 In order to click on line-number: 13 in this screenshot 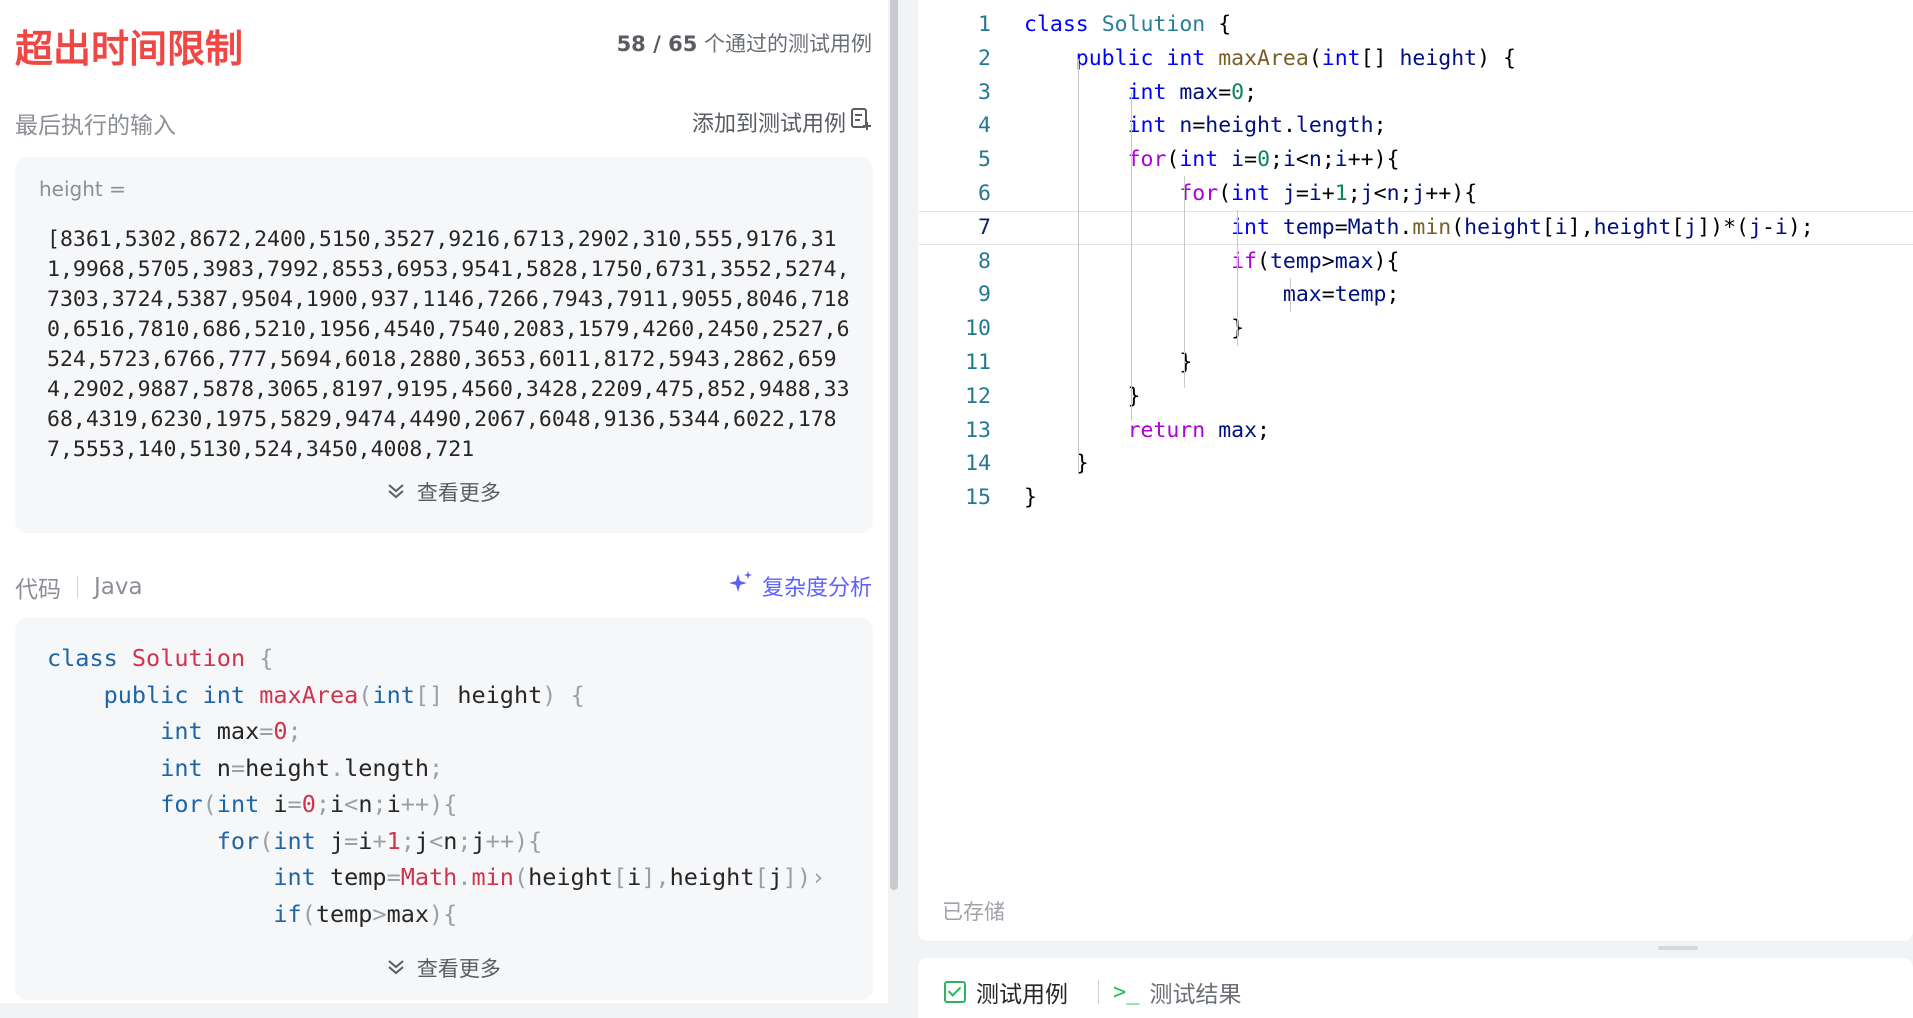, I will do `click(978, 430)`.